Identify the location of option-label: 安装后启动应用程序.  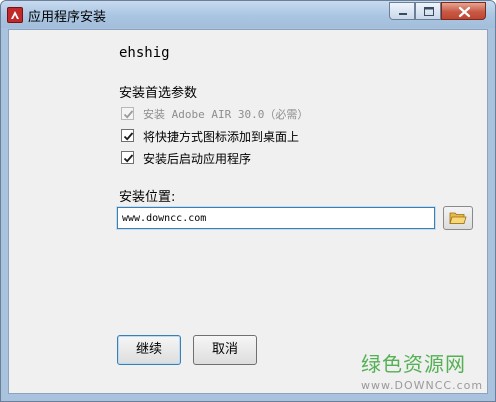
(197, 159).